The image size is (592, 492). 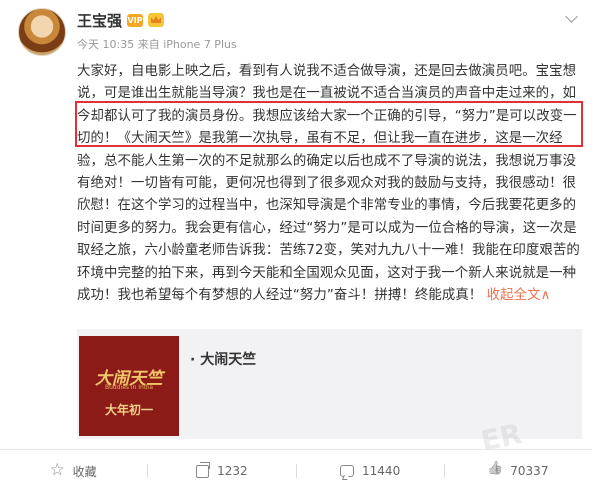 I want to click on avatar, so click(x=42, y=32).